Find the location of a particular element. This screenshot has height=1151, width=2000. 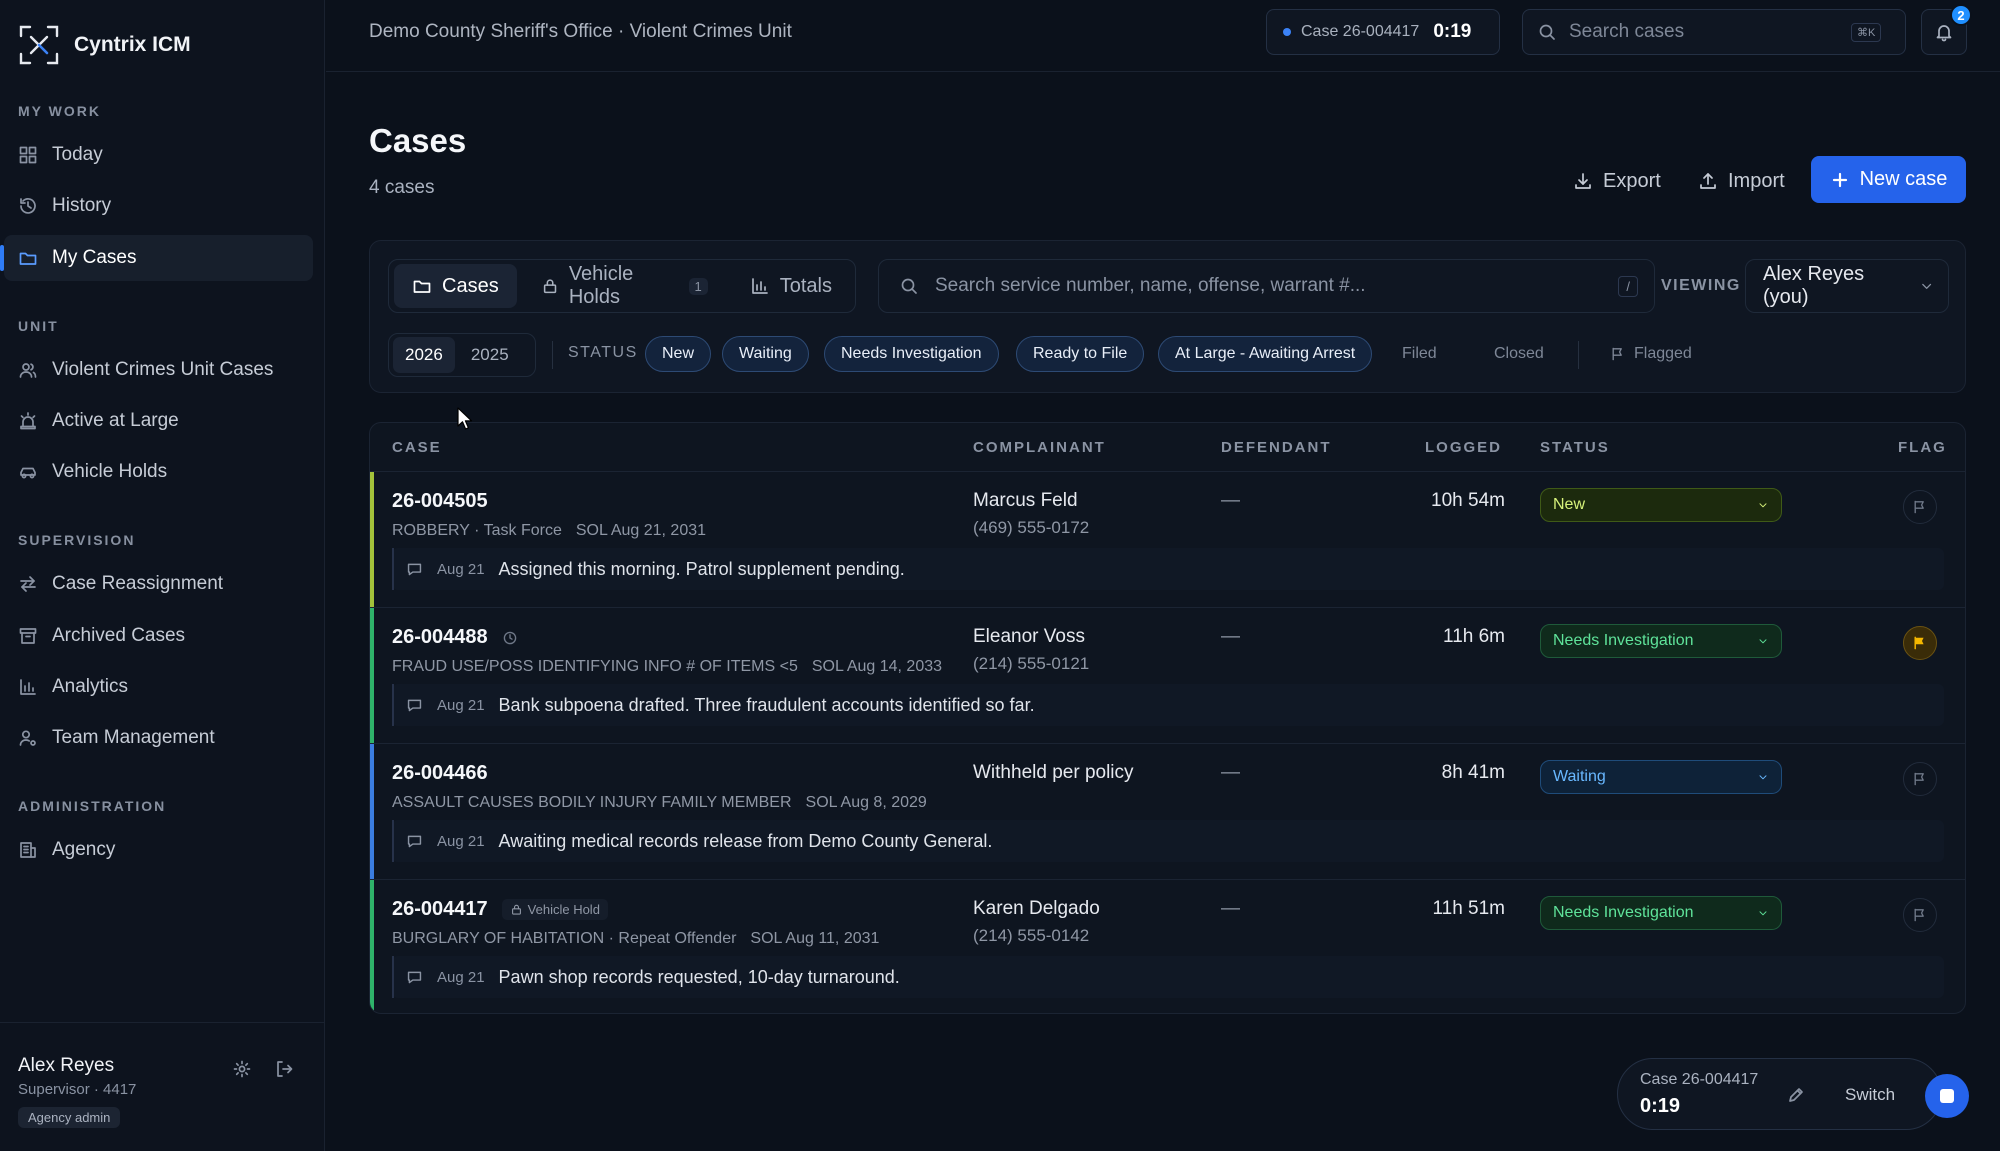

notifications-button: 2 is located at coordinates (1946, 29).